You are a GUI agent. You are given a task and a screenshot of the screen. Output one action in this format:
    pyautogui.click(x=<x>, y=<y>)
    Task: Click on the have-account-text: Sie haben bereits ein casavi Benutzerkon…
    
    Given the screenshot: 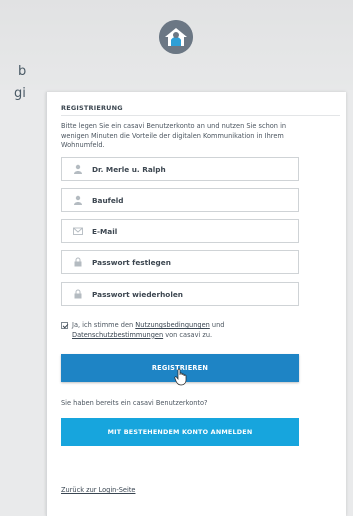 What is the action you would take?
    pyautogui.click(x=134, y=403)
    